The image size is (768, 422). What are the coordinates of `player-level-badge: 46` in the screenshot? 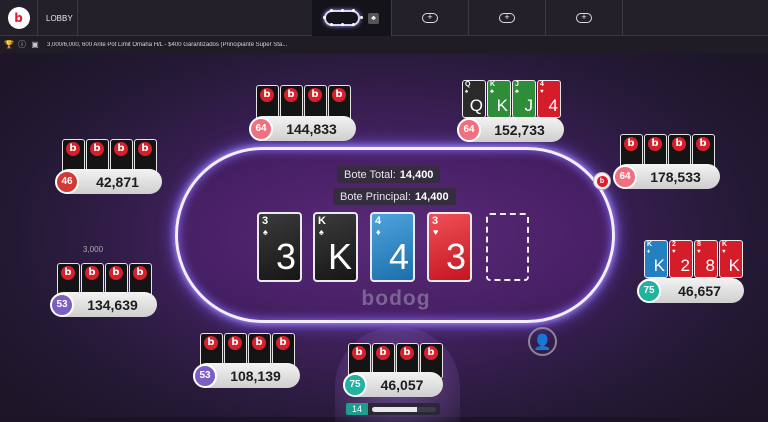 It's located at (67, 181).